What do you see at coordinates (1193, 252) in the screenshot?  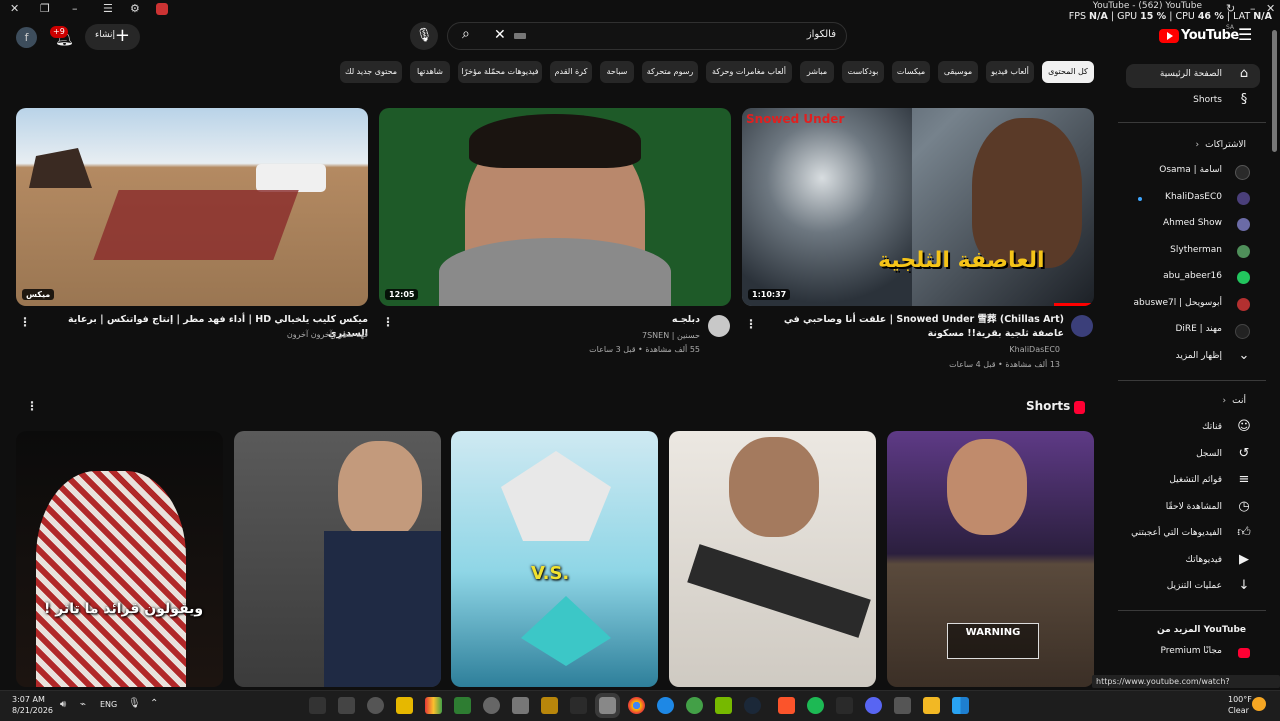 I see `sidebar-item-subscription: Slytherman` at bounding box center [1193, 252].